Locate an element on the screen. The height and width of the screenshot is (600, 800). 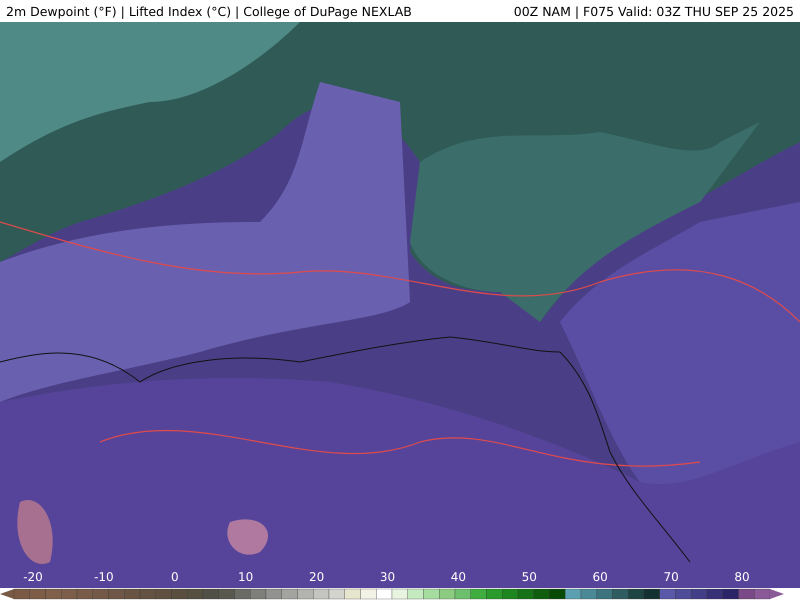
scale-tick-label: 30 is located at coordinates (388, 577).